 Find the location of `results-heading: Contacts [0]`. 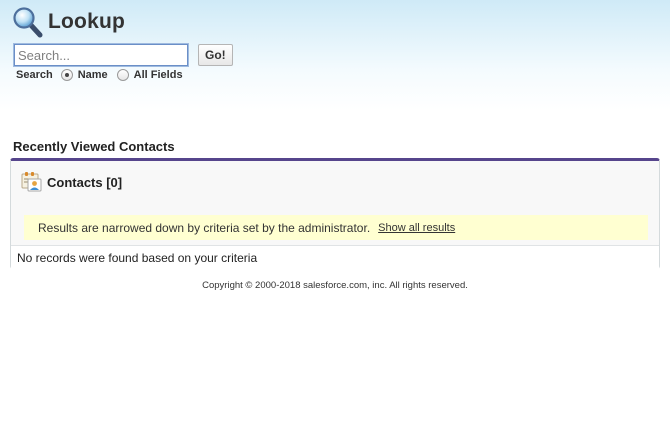

results-heading: Contacts [0] is located at coordinates (85, 182).